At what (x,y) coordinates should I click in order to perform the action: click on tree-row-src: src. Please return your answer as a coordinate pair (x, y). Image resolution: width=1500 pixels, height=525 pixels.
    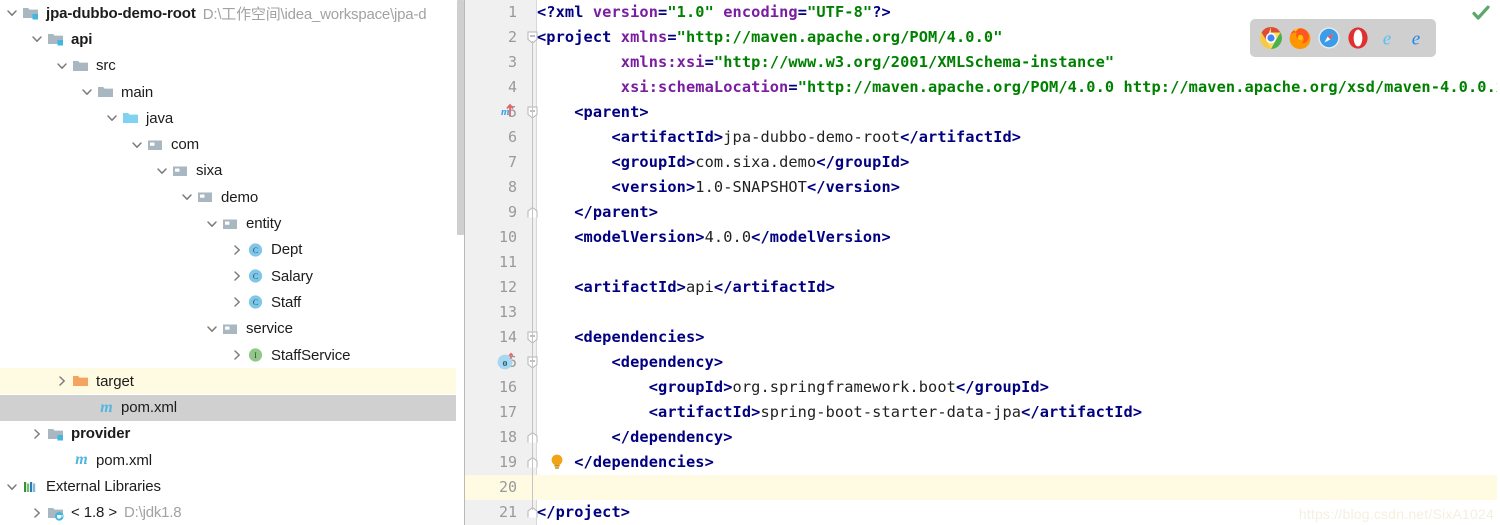
    Looking at the image, I should click on (232, 66).